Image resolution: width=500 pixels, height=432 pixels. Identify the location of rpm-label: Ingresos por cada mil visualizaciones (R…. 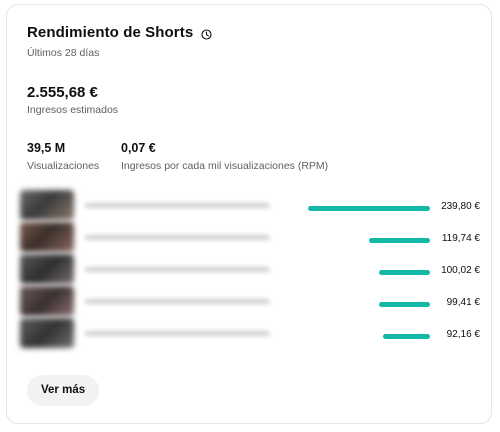
(225, 166).